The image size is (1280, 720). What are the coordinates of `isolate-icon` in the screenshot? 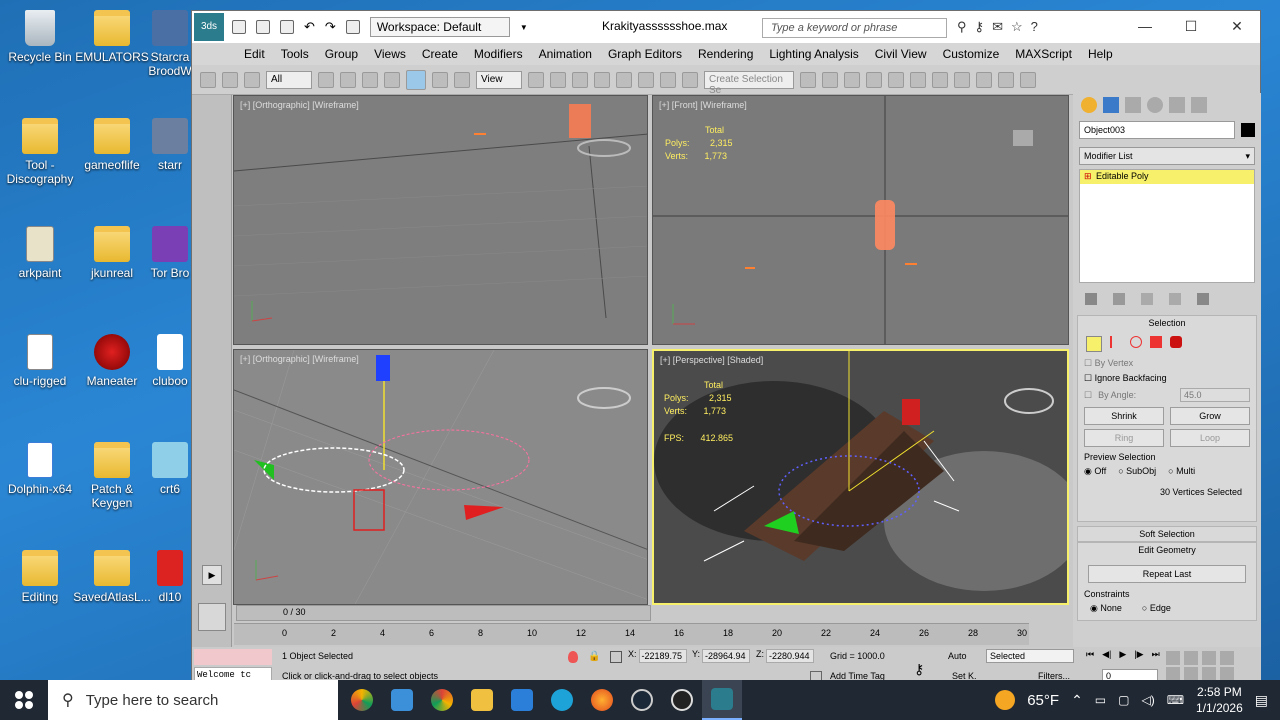 It's located at (573, 657).